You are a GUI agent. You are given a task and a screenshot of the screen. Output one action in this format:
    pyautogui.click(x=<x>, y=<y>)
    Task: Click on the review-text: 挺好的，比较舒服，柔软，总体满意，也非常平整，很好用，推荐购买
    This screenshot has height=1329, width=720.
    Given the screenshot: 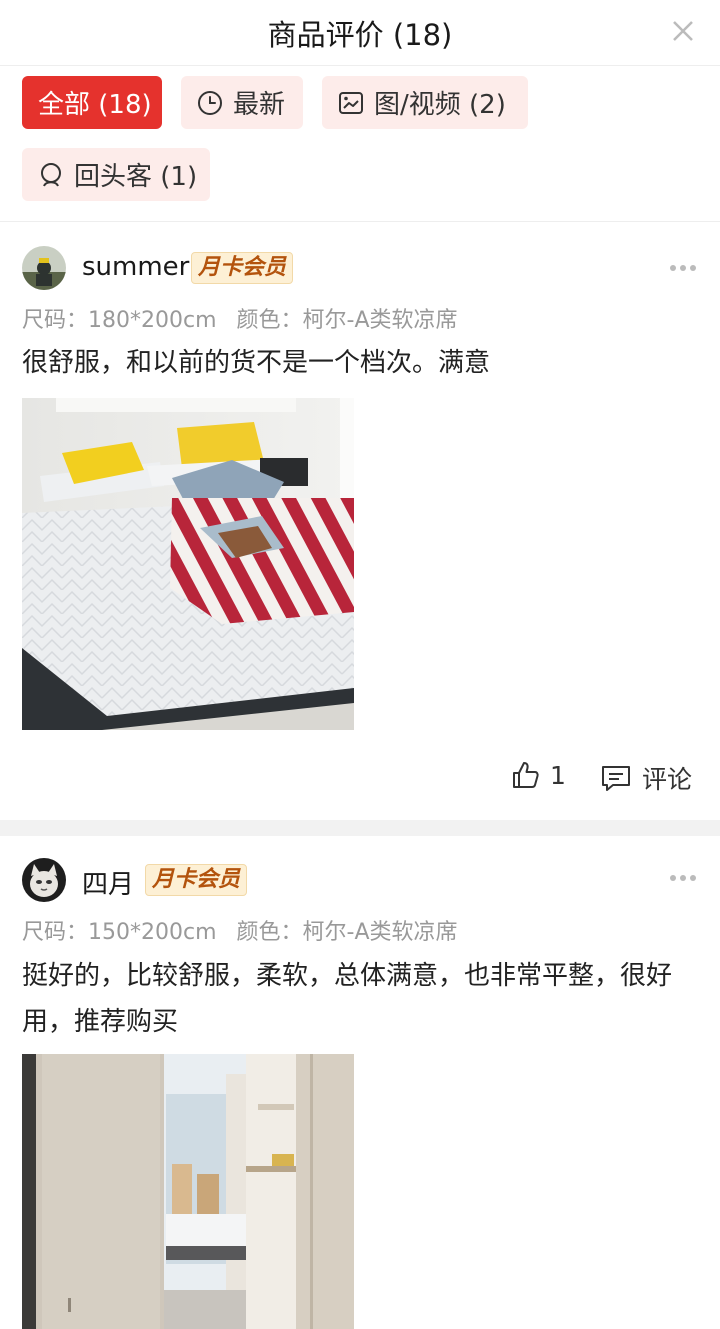 What is the action you would take?
    pyautogui.click(x=347, y=999)
    